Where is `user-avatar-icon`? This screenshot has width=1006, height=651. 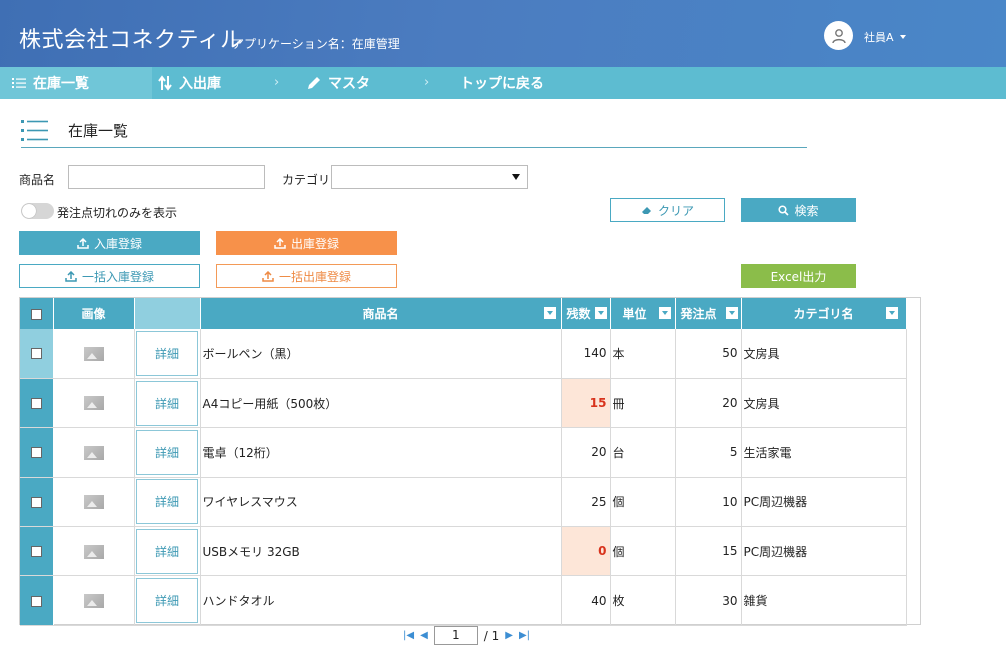
user-avatar-icon is located at coordinates (838, 35).